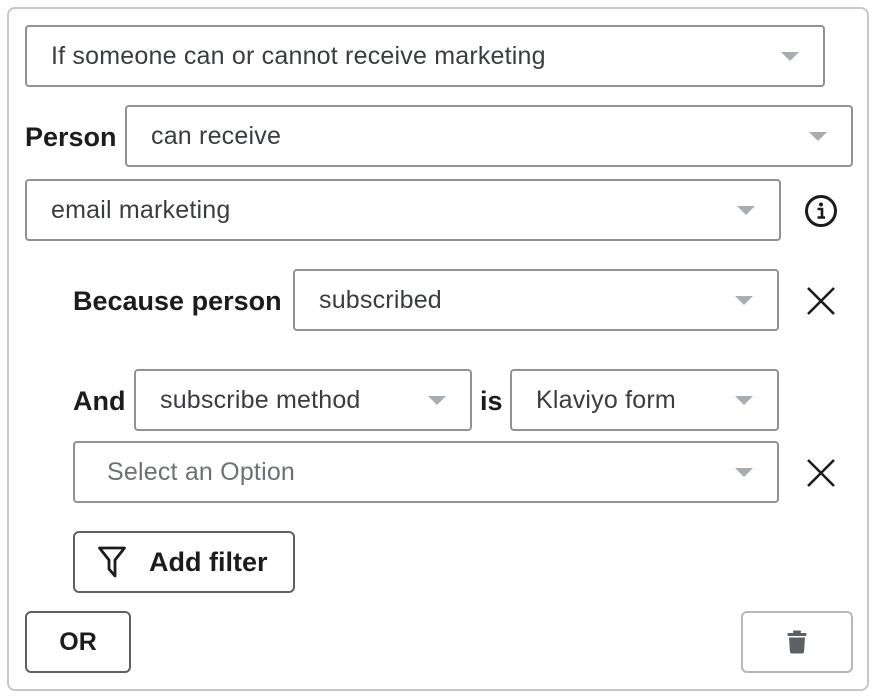  I want to click on person-can-receive-value: can receive, so click(216, 135).